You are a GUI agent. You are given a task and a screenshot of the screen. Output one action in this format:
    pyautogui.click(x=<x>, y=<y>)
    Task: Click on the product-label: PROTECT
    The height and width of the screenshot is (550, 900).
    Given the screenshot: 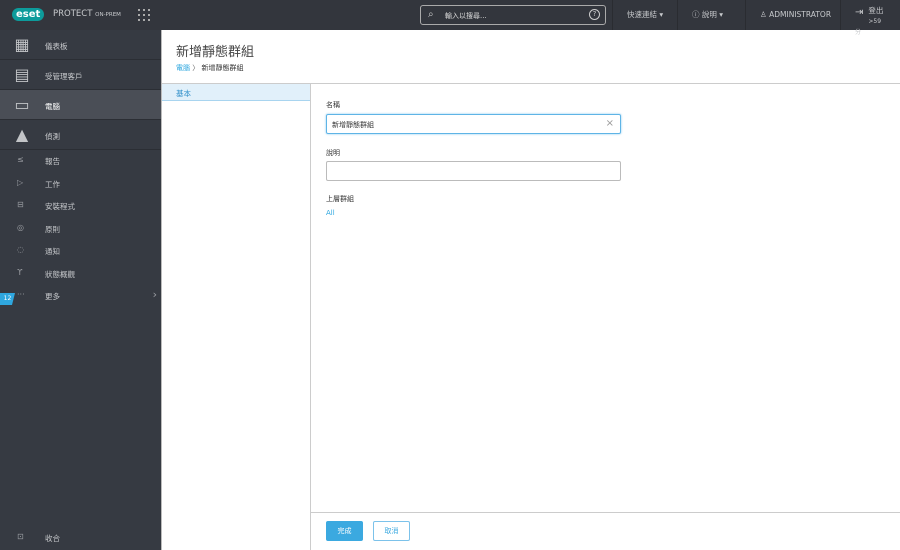 What is the action you would take?
    pyautogui.click(x=73, y=14)
    